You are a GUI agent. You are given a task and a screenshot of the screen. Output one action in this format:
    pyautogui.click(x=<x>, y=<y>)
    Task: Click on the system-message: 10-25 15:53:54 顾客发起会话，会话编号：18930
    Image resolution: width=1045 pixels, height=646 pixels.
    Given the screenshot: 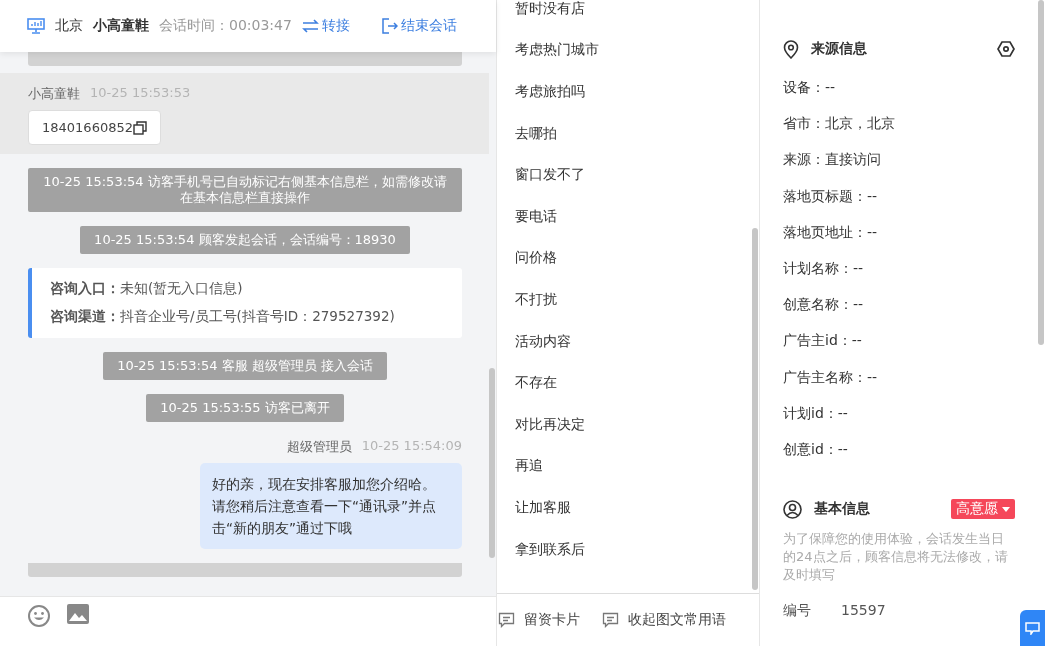 What is the action you would take?
    pyautogui.click(x=245, y=240)
    